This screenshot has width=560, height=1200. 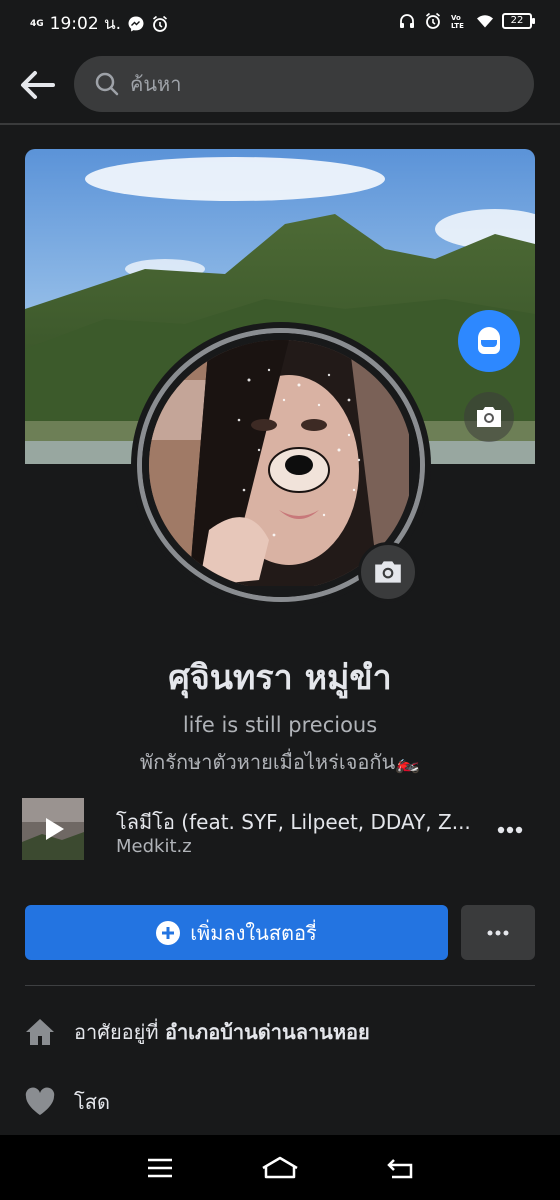 I want to click on status-right: Vo LTE 22, so click(x=466, y=21).